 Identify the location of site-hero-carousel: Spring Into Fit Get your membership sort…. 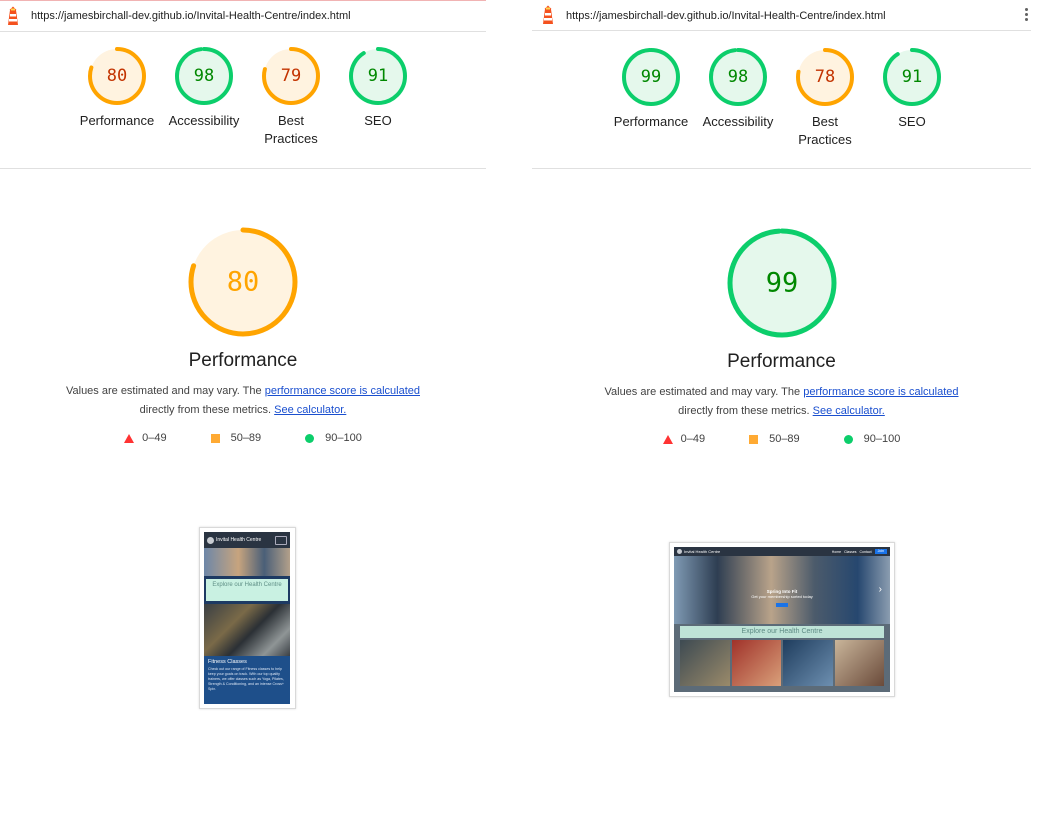
(782, 590).